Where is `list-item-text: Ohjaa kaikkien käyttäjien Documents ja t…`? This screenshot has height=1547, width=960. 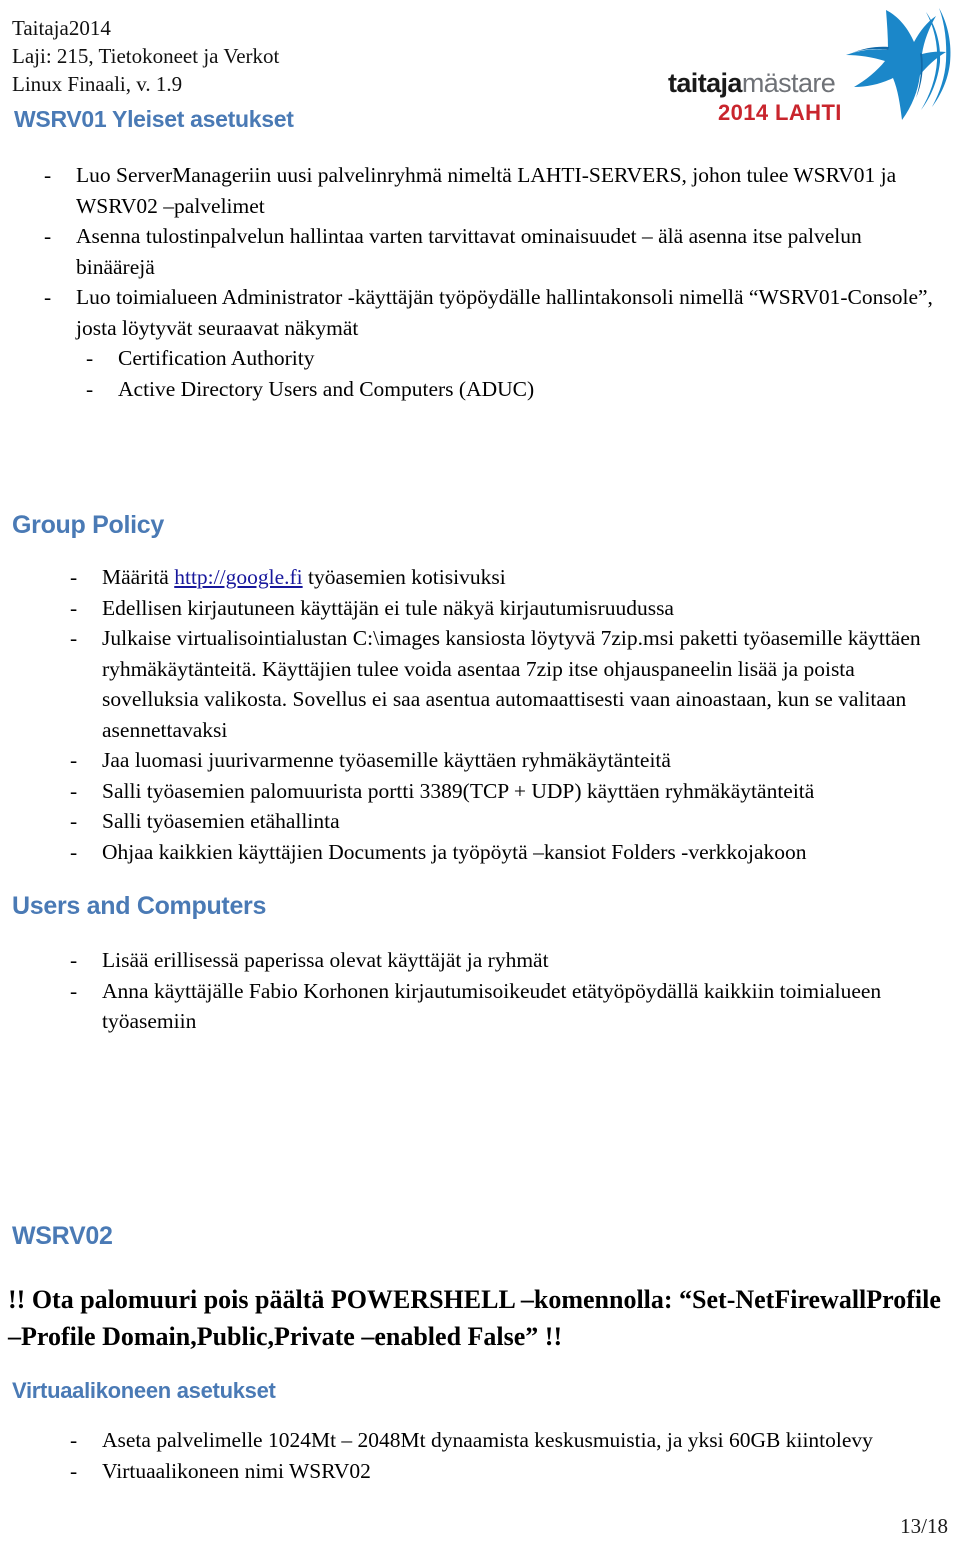 list-item-text: Ohjaa kaikkien käyttäjien Documents ja t… is located at coordinates (454, 851).